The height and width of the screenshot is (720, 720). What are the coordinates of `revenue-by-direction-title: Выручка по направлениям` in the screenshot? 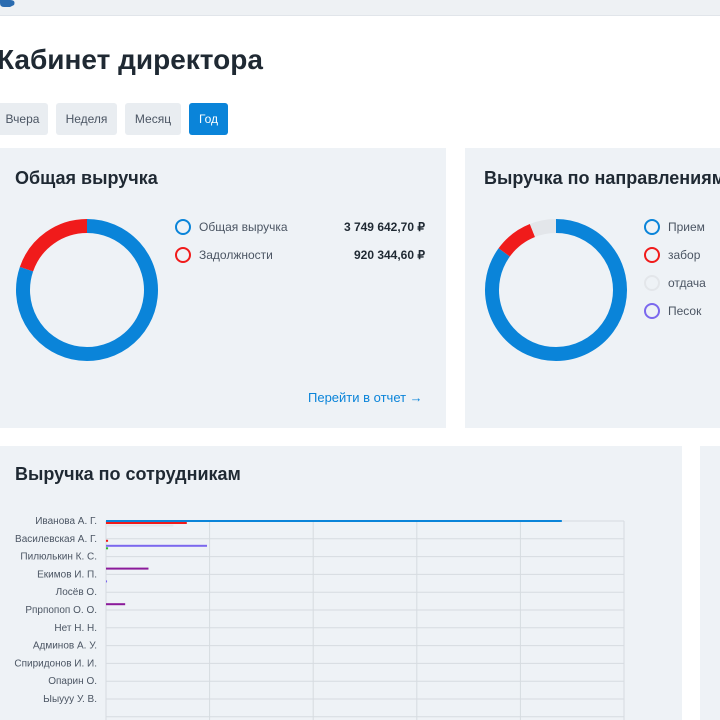 It's located at (602, 178).